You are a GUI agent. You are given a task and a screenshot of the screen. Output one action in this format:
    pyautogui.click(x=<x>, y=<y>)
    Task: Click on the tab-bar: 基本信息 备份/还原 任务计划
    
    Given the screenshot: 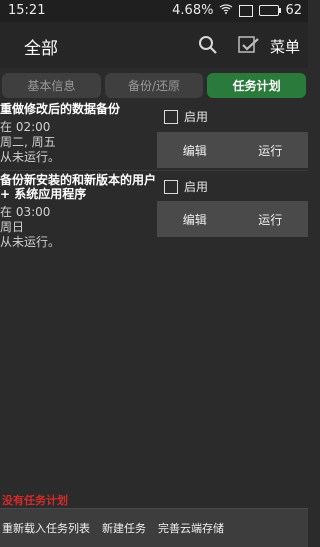 What is the action you would take?
    pyautogui.click(x=154, y=85)
    